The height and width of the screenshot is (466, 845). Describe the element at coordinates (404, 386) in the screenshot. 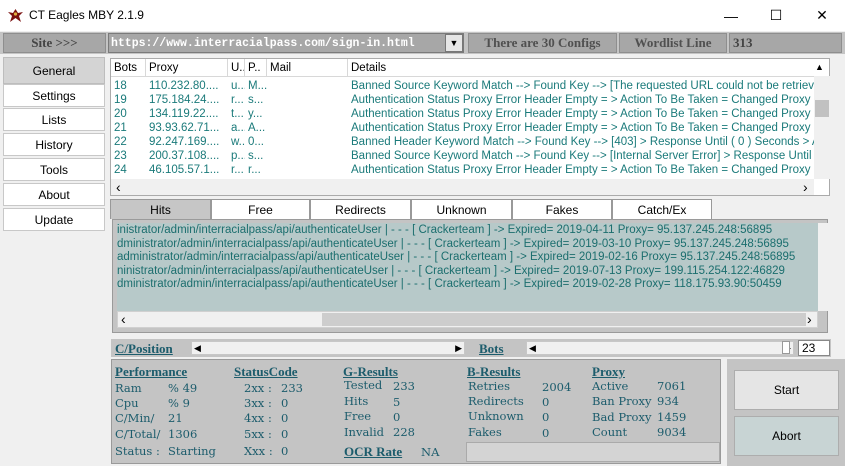

I see `tested-value: 233` at that location.